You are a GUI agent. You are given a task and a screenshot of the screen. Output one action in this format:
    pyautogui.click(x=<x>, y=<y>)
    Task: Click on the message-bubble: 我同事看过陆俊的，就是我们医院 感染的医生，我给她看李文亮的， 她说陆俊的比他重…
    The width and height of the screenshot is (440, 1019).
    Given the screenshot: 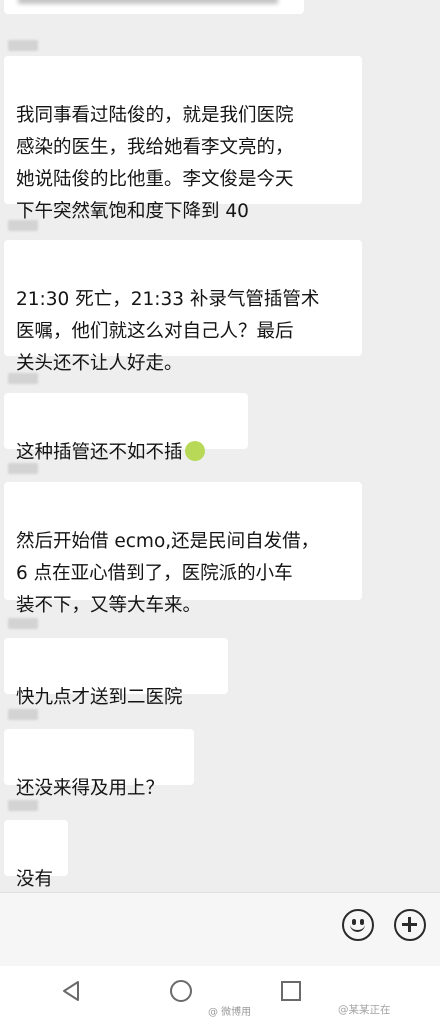 What is the action you would take?
    pyautogui.click(x=183, y=139)
    